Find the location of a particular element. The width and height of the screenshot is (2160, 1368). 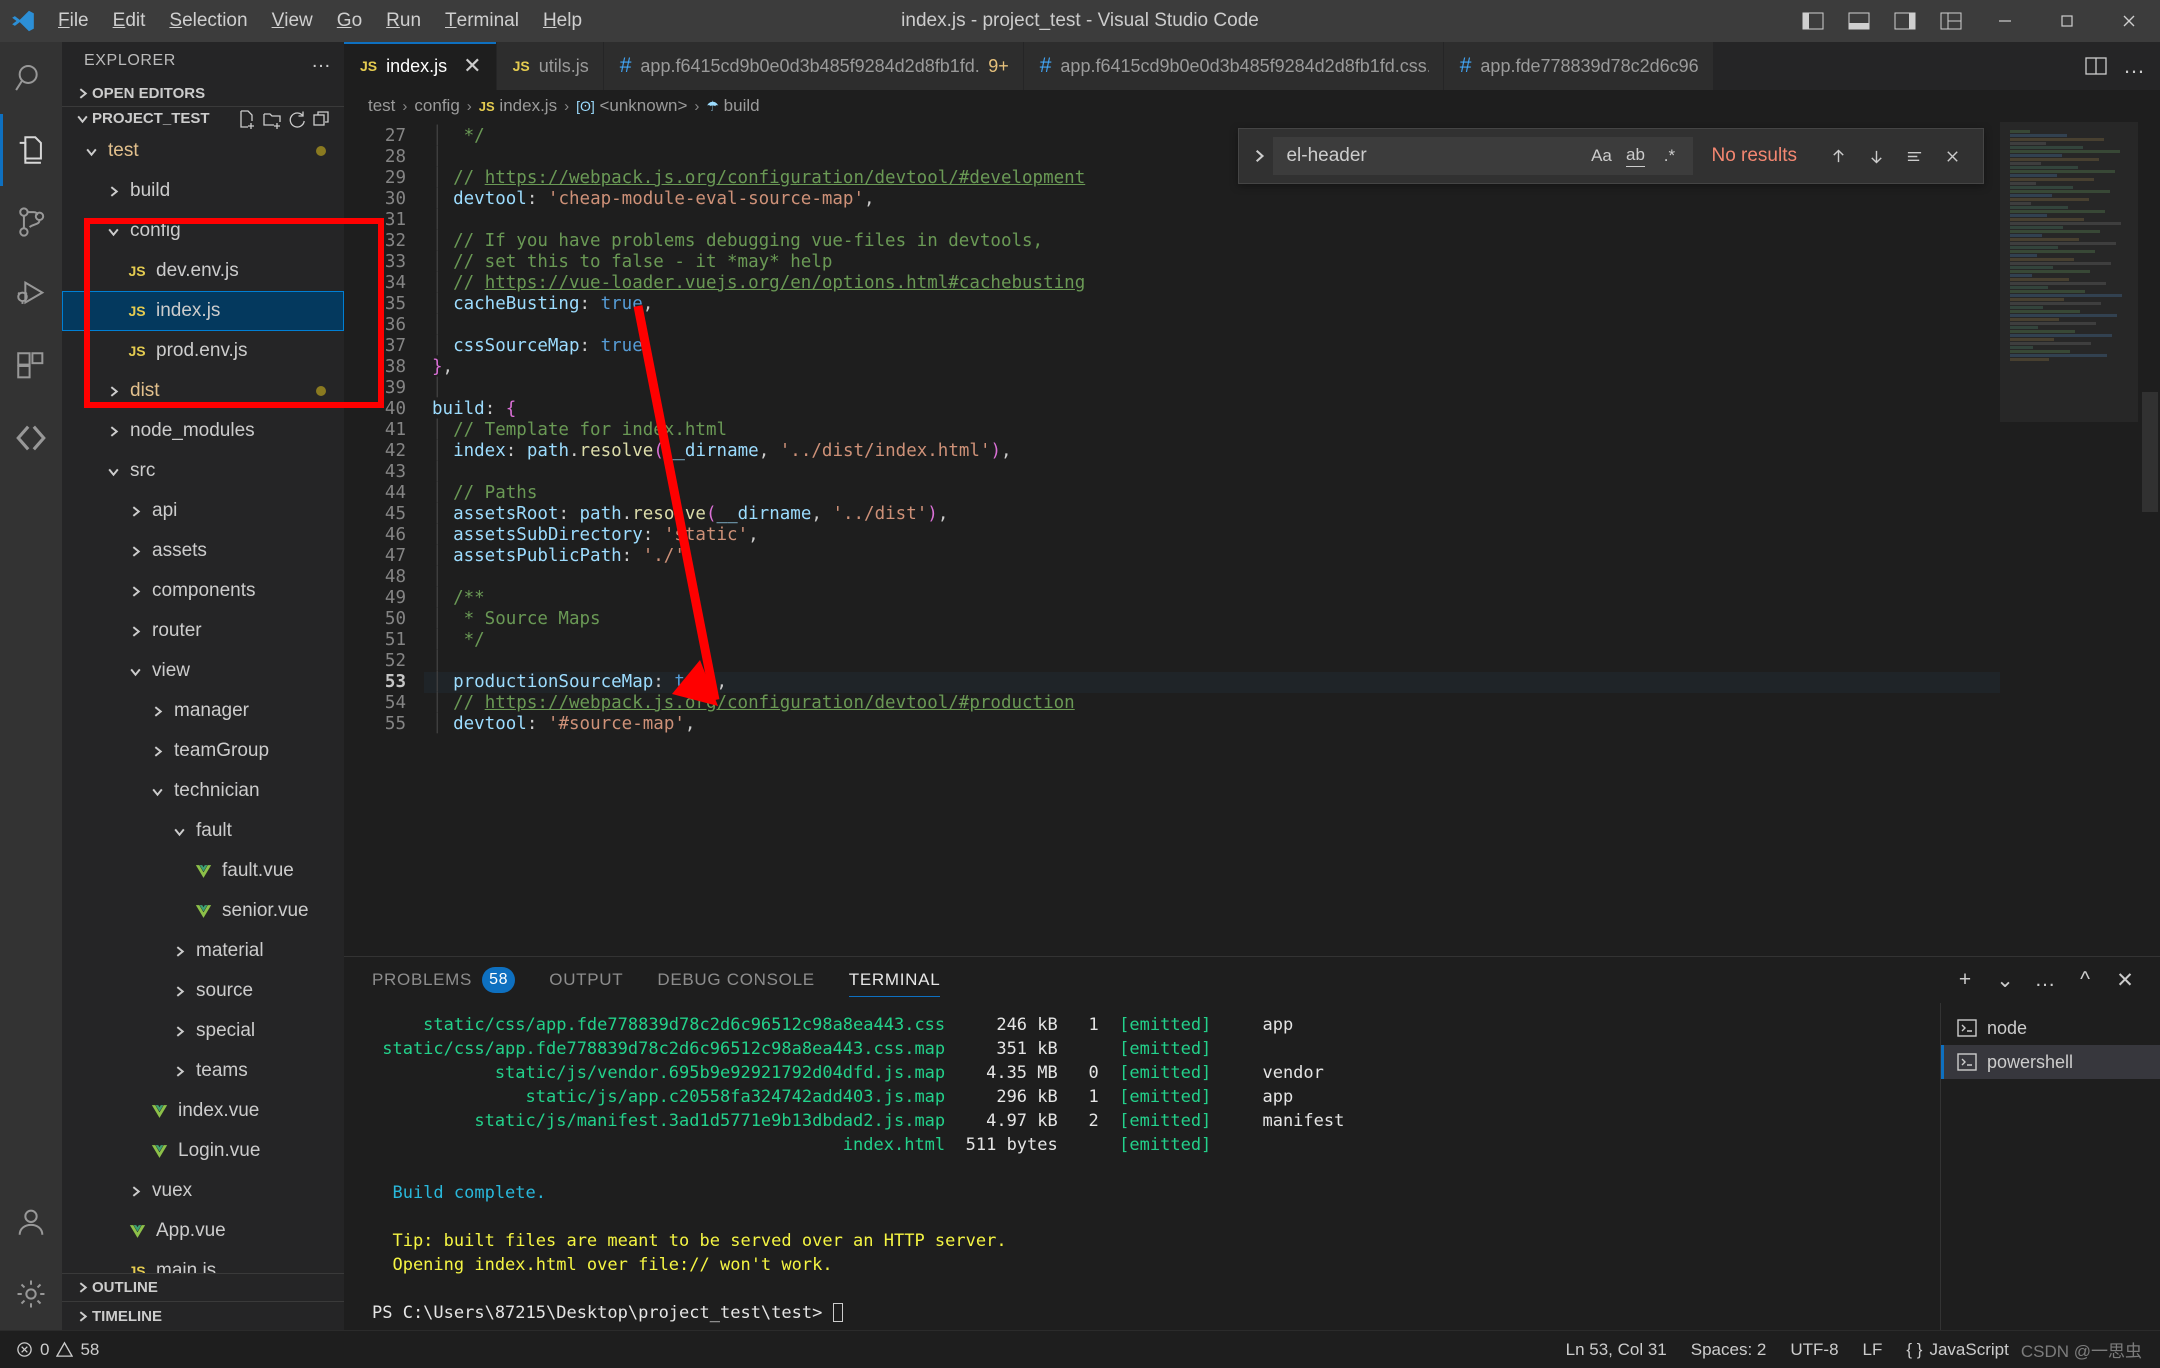

window-close-button is located at coordinates (2129, 21).